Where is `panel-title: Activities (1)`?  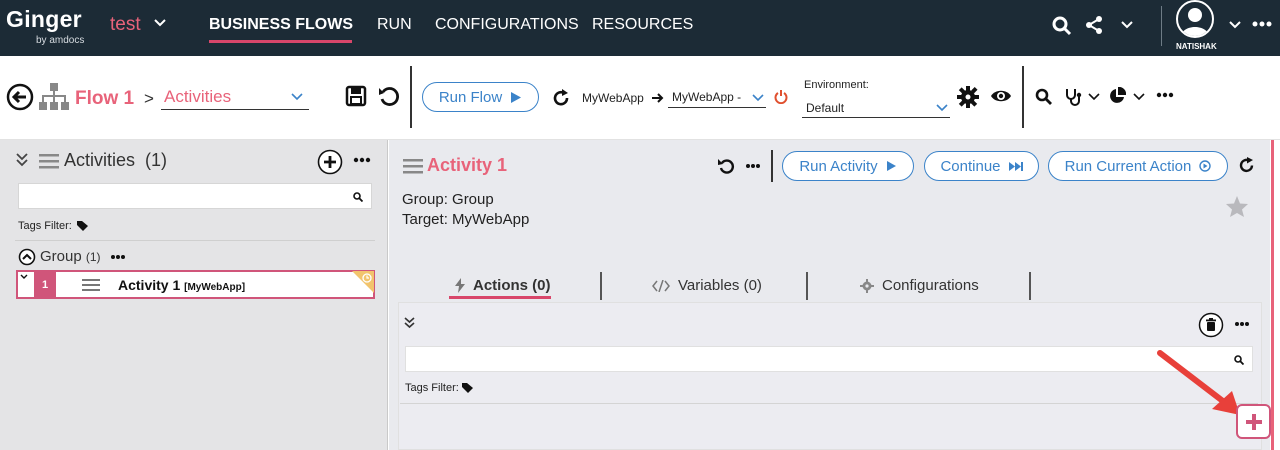
panel-title: Activities (1) is located at coordinates (115, 160).